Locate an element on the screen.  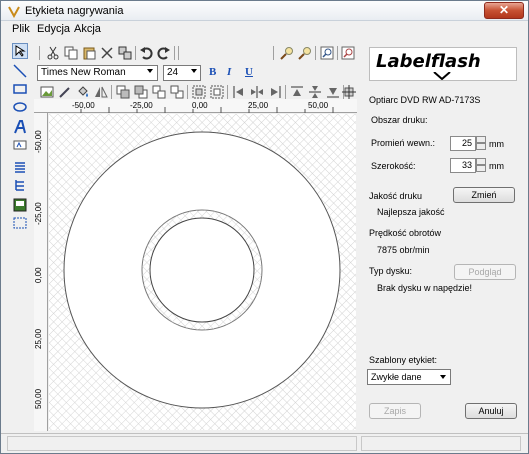
list-tool-icon is located at coordinates (20, 167).